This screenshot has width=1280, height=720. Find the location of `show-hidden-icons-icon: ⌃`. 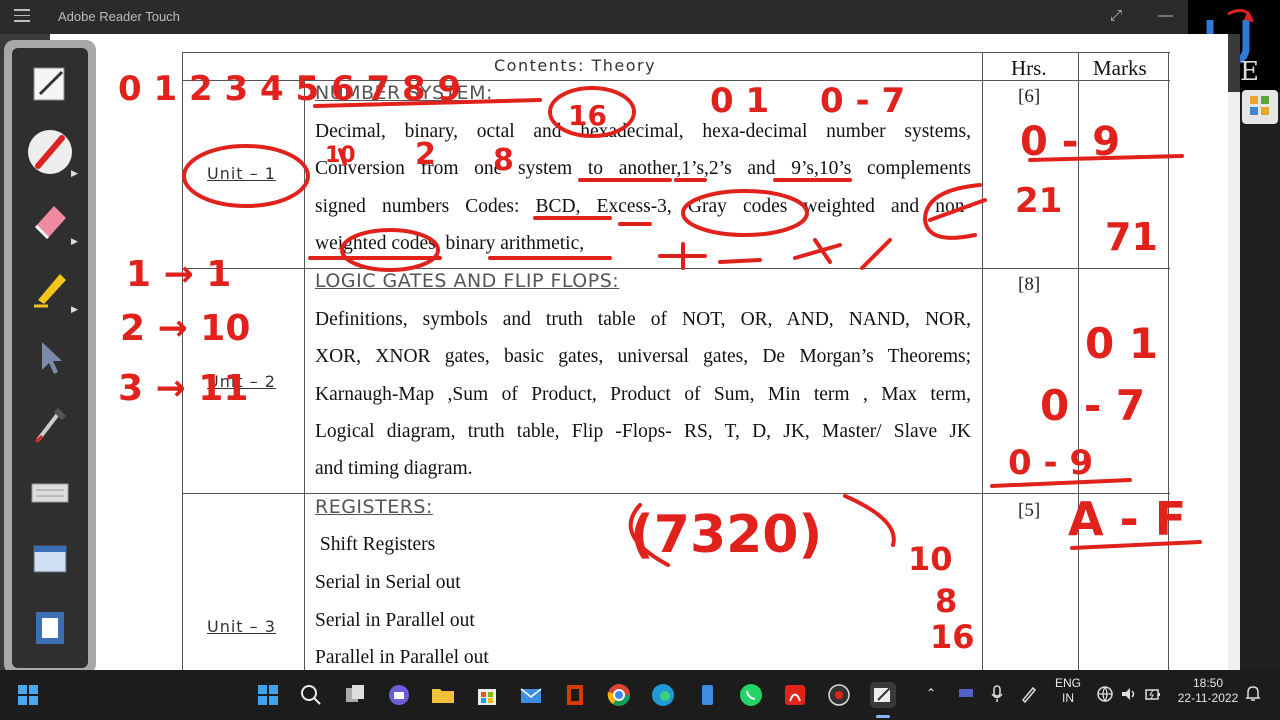

show-hidden-icons-icon: ⌃ is located at coordinates (931, 693).